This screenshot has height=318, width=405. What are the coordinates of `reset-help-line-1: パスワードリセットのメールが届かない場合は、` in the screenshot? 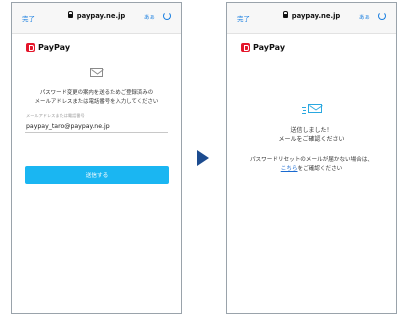 It's located at (311, 160).